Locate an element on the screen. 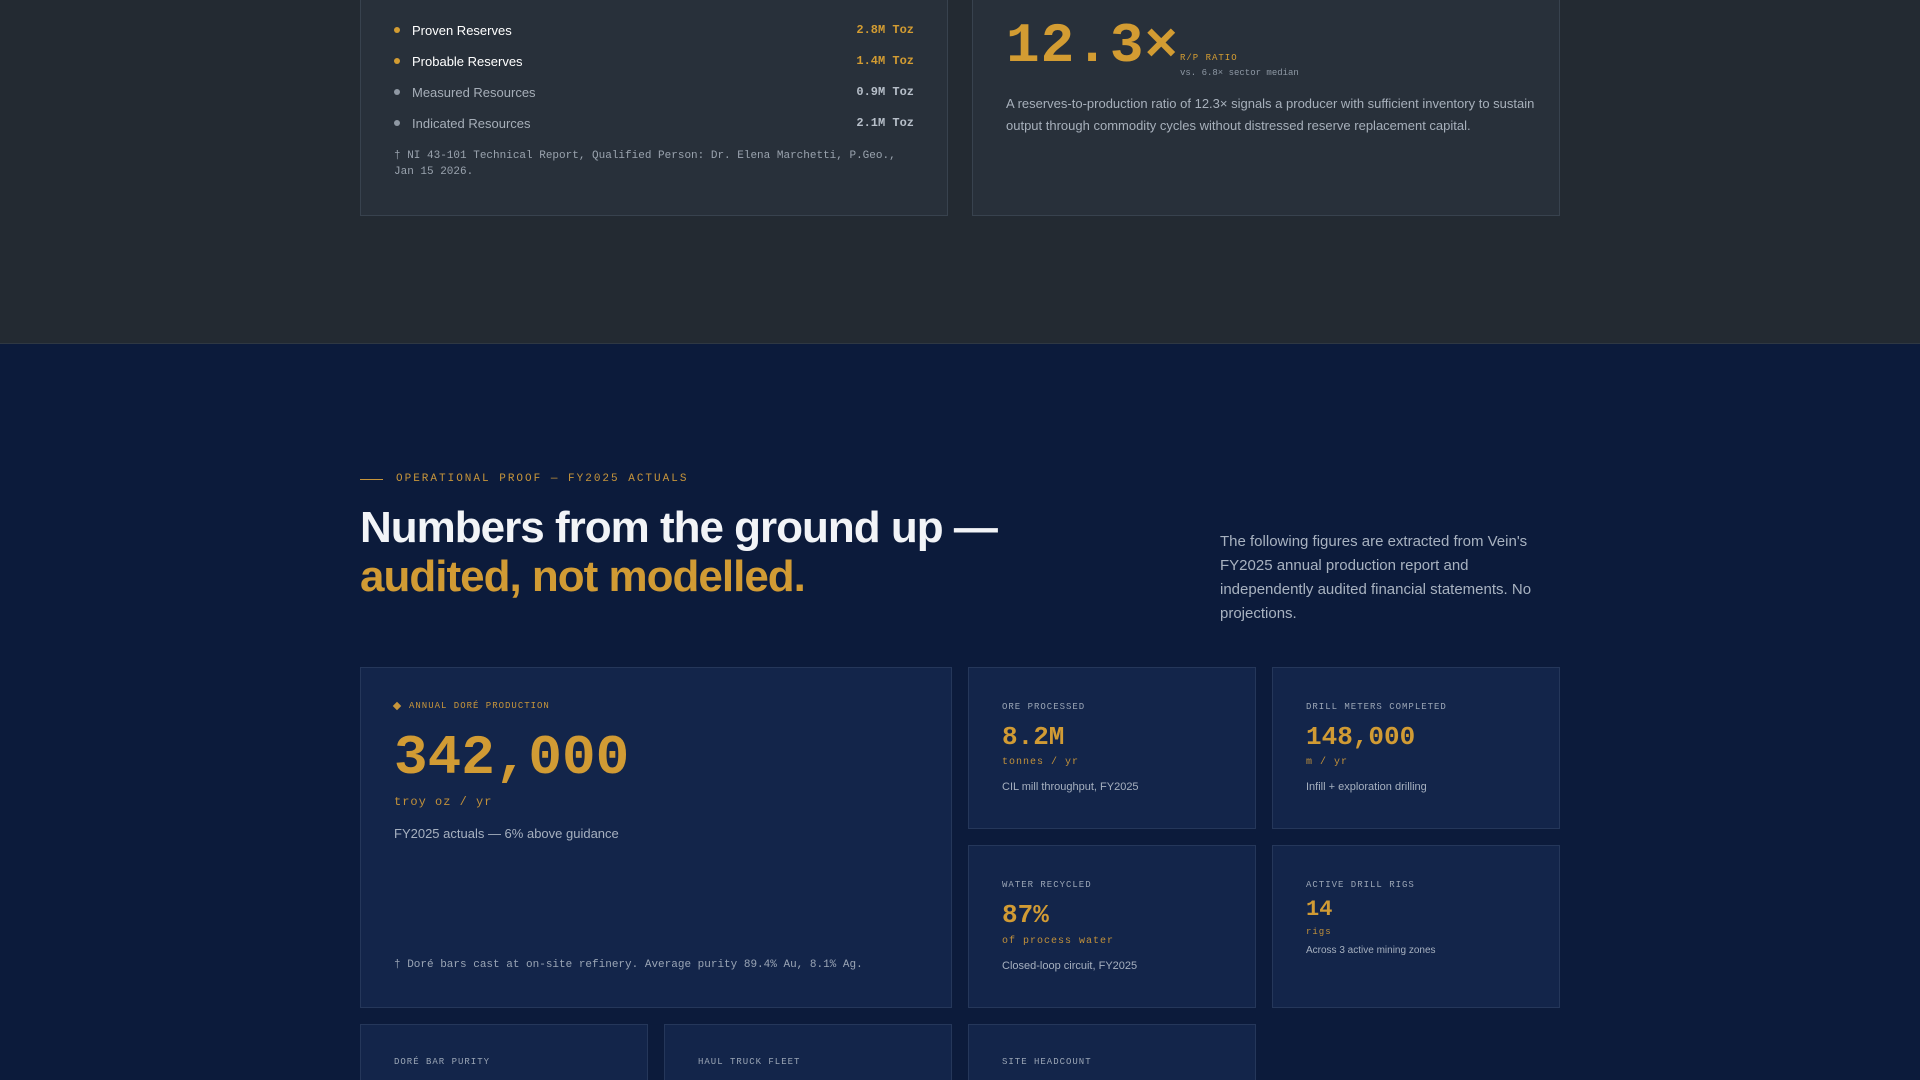 This screenshot has width=1920, height=1080. annual-production-label-row: ANNUAL DORÉ PRODUCTION is located at coordinates (471, 706).